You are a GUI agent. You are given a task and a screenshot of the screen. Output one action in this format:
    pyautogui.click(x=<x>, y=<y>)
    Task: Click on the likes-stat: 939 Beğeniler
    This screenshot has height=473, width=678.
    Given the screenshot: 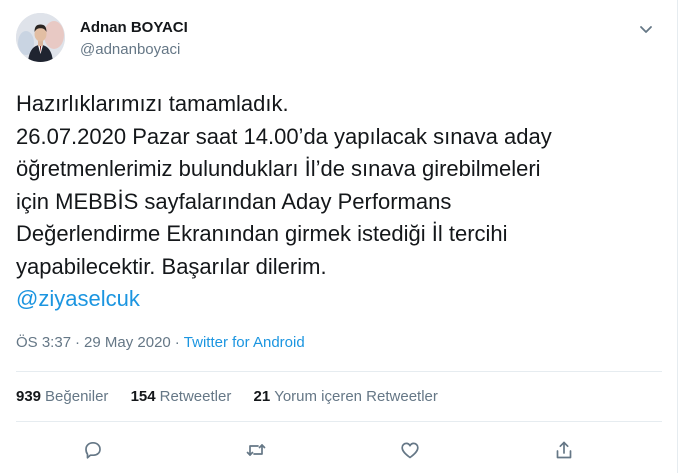 What is the action you would take?
    pyautogui.click(x=62, y=397)
    